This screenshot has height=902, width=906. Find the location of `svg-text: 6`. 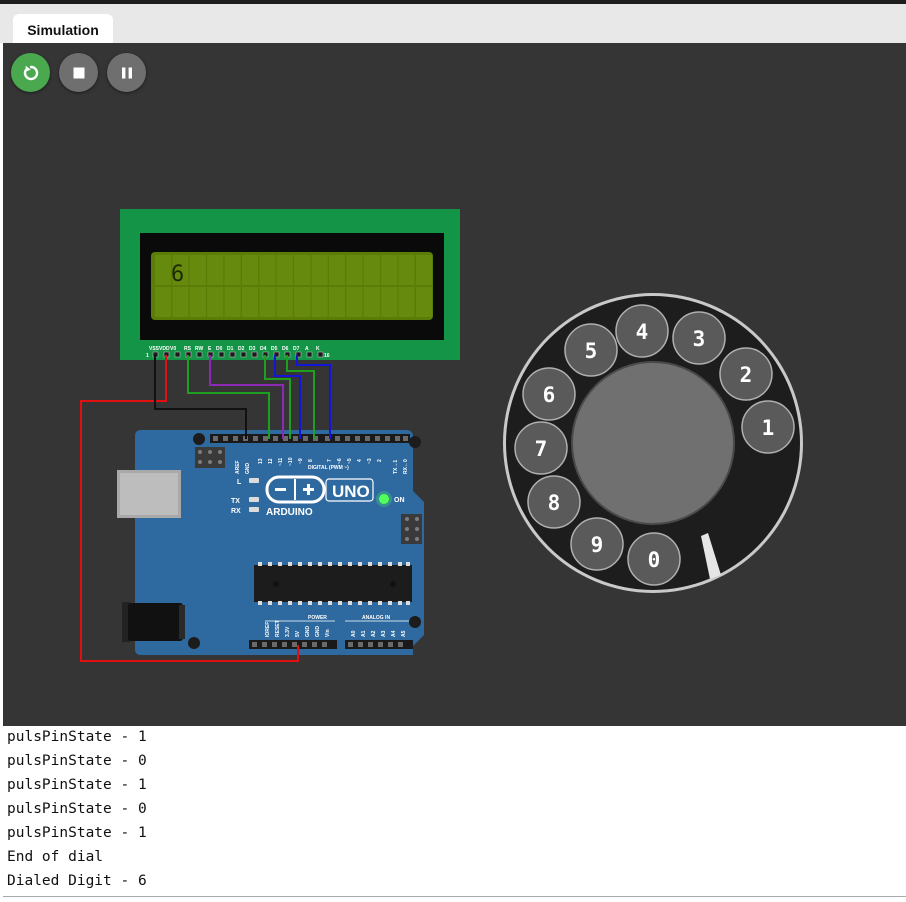

svg-text: 6 is located at coordinates (549, 395).